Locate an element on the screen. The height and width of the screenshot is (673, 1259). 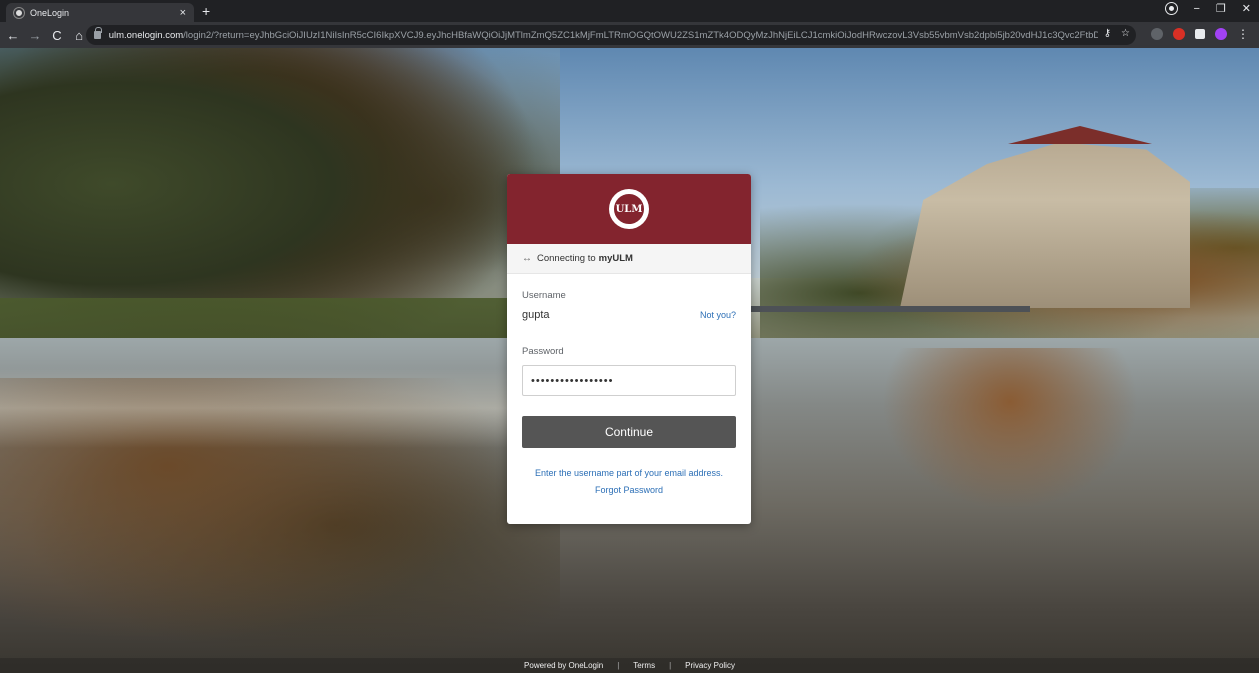
continue-button: Continue is located at coordinates (629, 432).